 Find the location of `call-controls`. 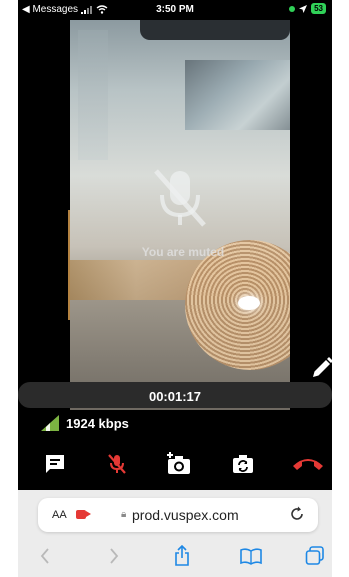

call-controls is located at coordinates (175, 466).